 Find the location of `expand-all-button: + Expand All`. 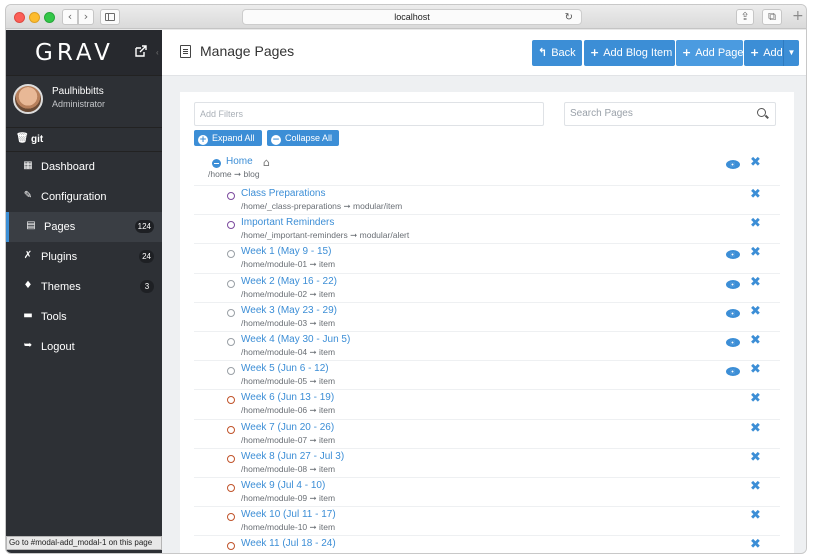

expand-all-button: + Expand All is located at coordinates (228, 138).